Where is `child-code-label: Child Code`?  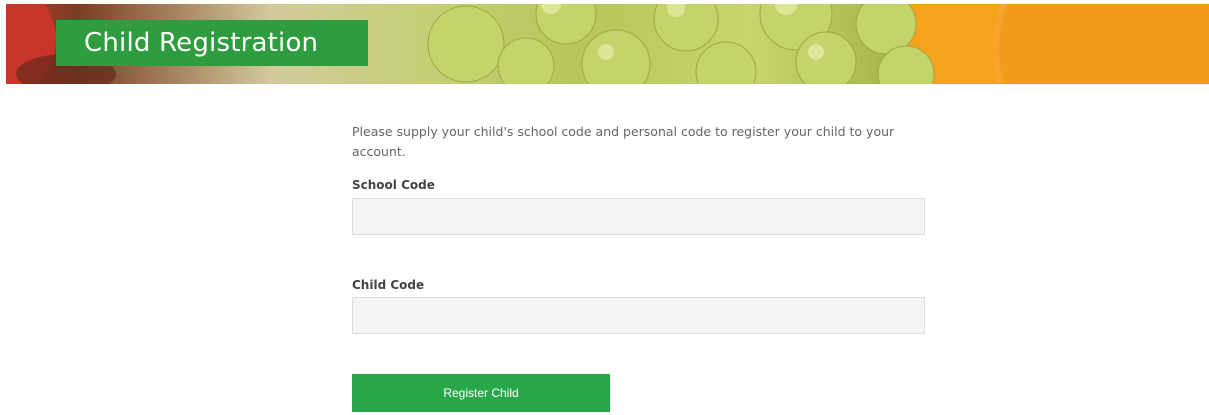 child-code-label: Child Code is located at coordinates (388, 285).